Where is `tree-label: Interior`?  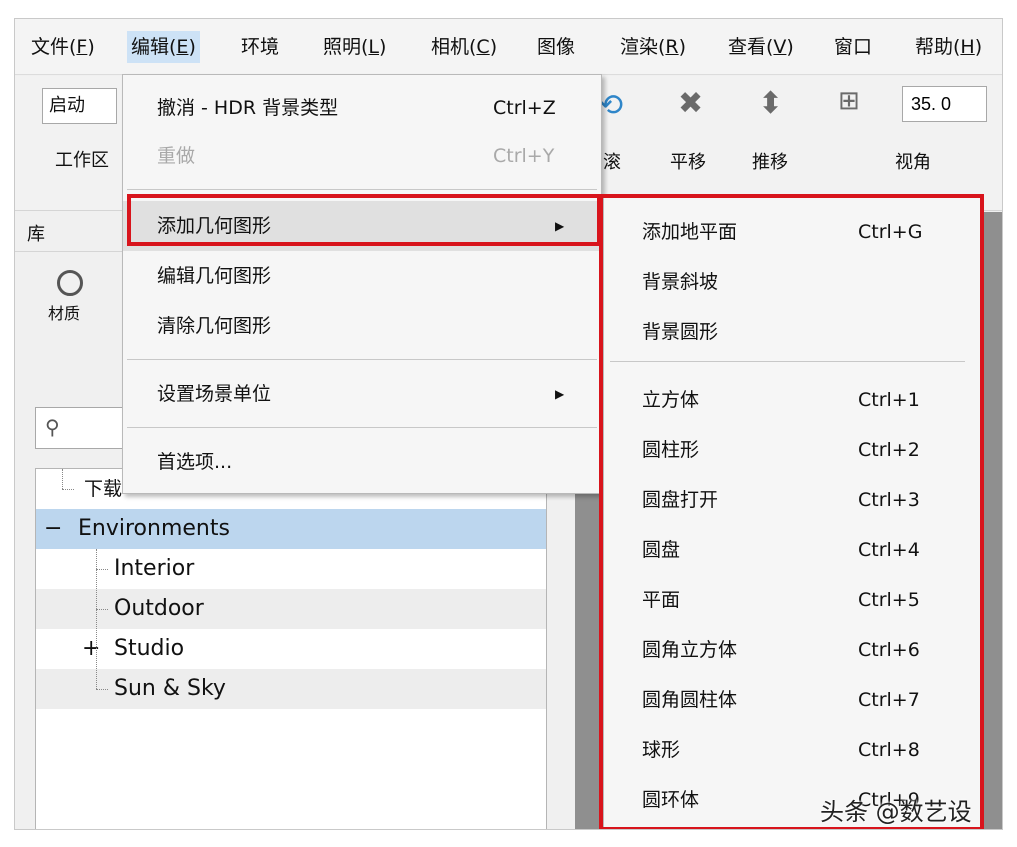 tree-label: Interior is located at coordinates (154, 568).